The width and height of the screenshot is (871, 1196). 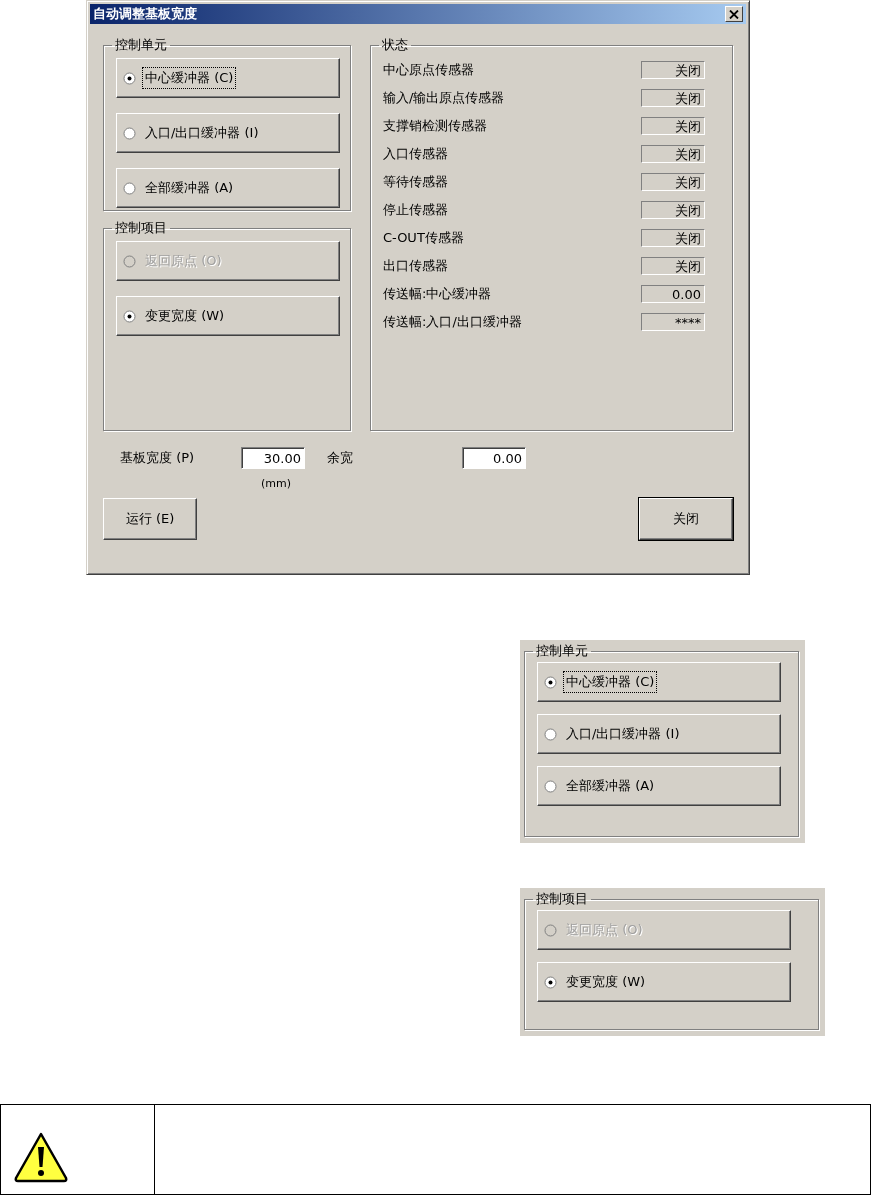 I want to click on sensor-label: 中心原点传感器, so click(x=428, y=70).